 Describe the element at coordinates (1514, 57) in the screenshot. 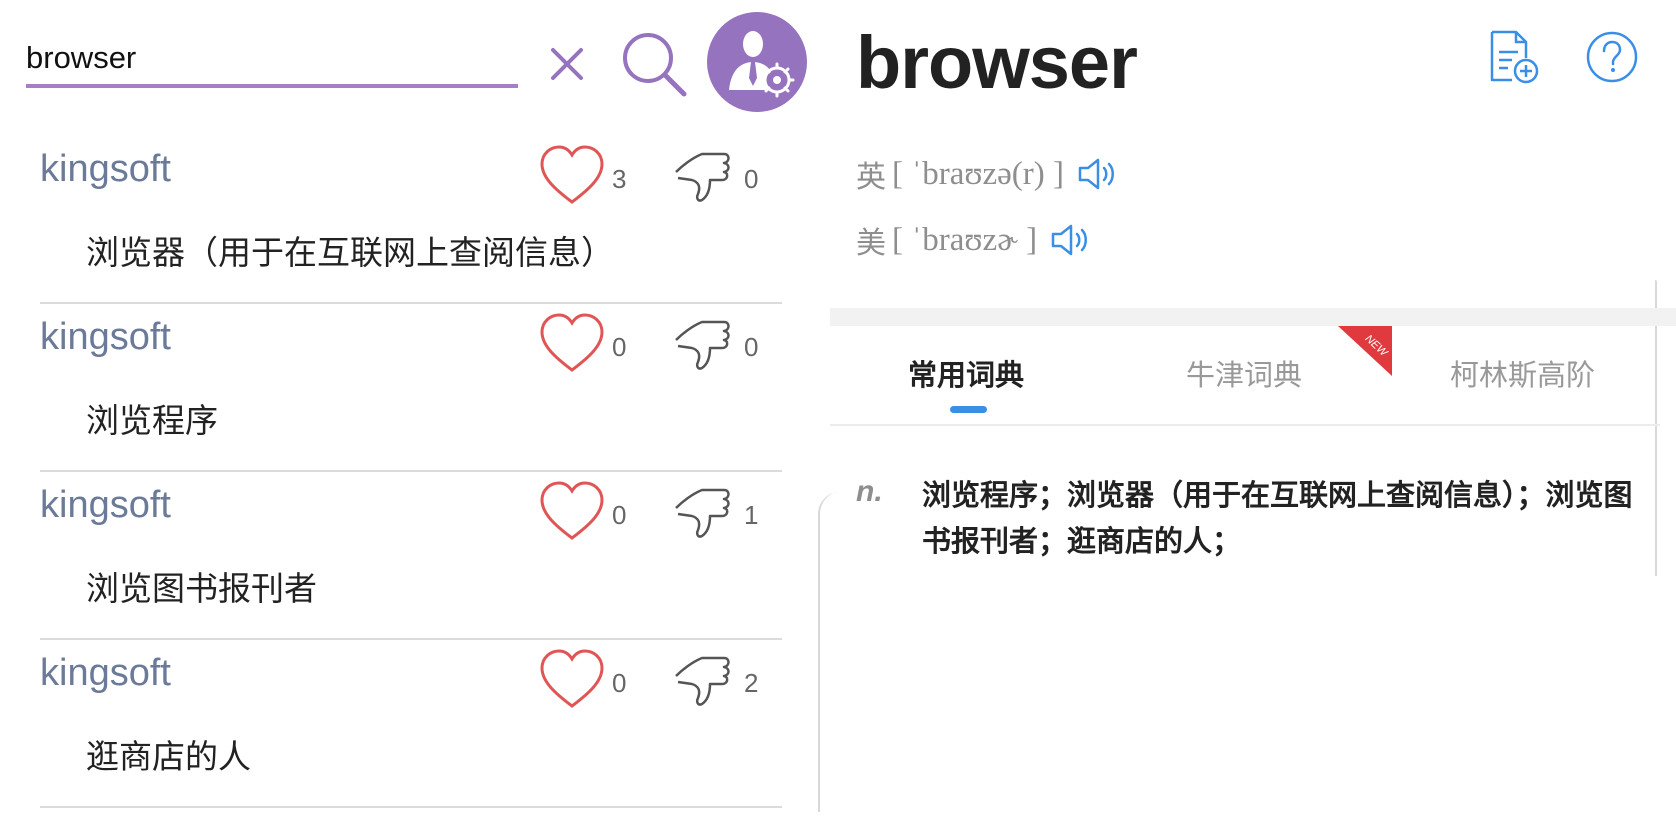

I see `notes-add-icon` at that location.